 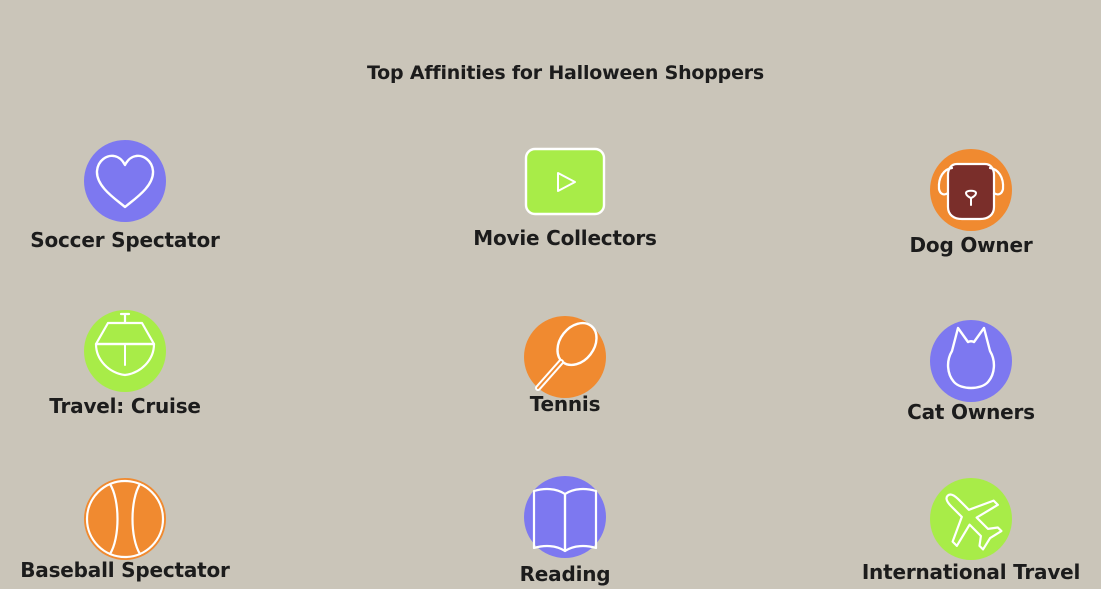 I want to click on ship-icon, so click(x=125, y=351).